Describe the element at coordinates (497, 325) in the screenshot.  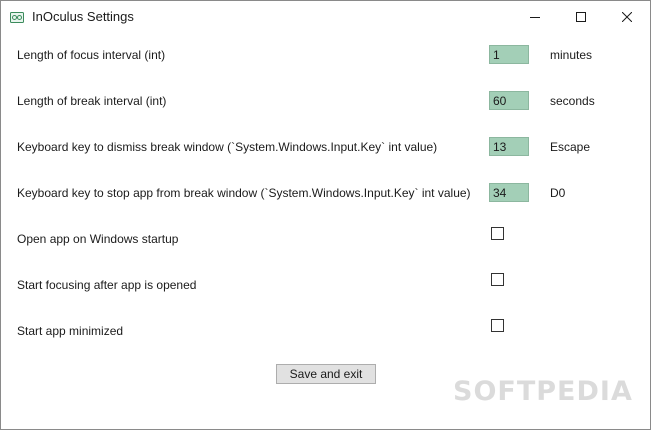
I see `start-minimized-checkbox` at that location.